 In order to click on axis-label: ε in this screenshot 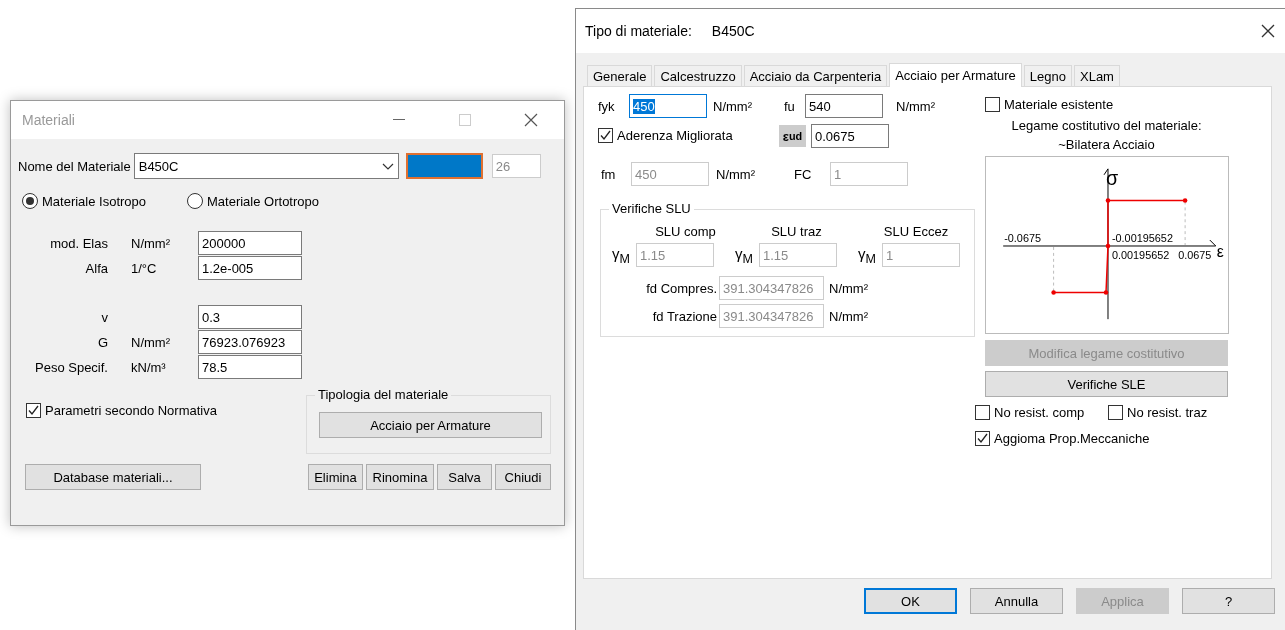, I will do `click(1220, 251)`.